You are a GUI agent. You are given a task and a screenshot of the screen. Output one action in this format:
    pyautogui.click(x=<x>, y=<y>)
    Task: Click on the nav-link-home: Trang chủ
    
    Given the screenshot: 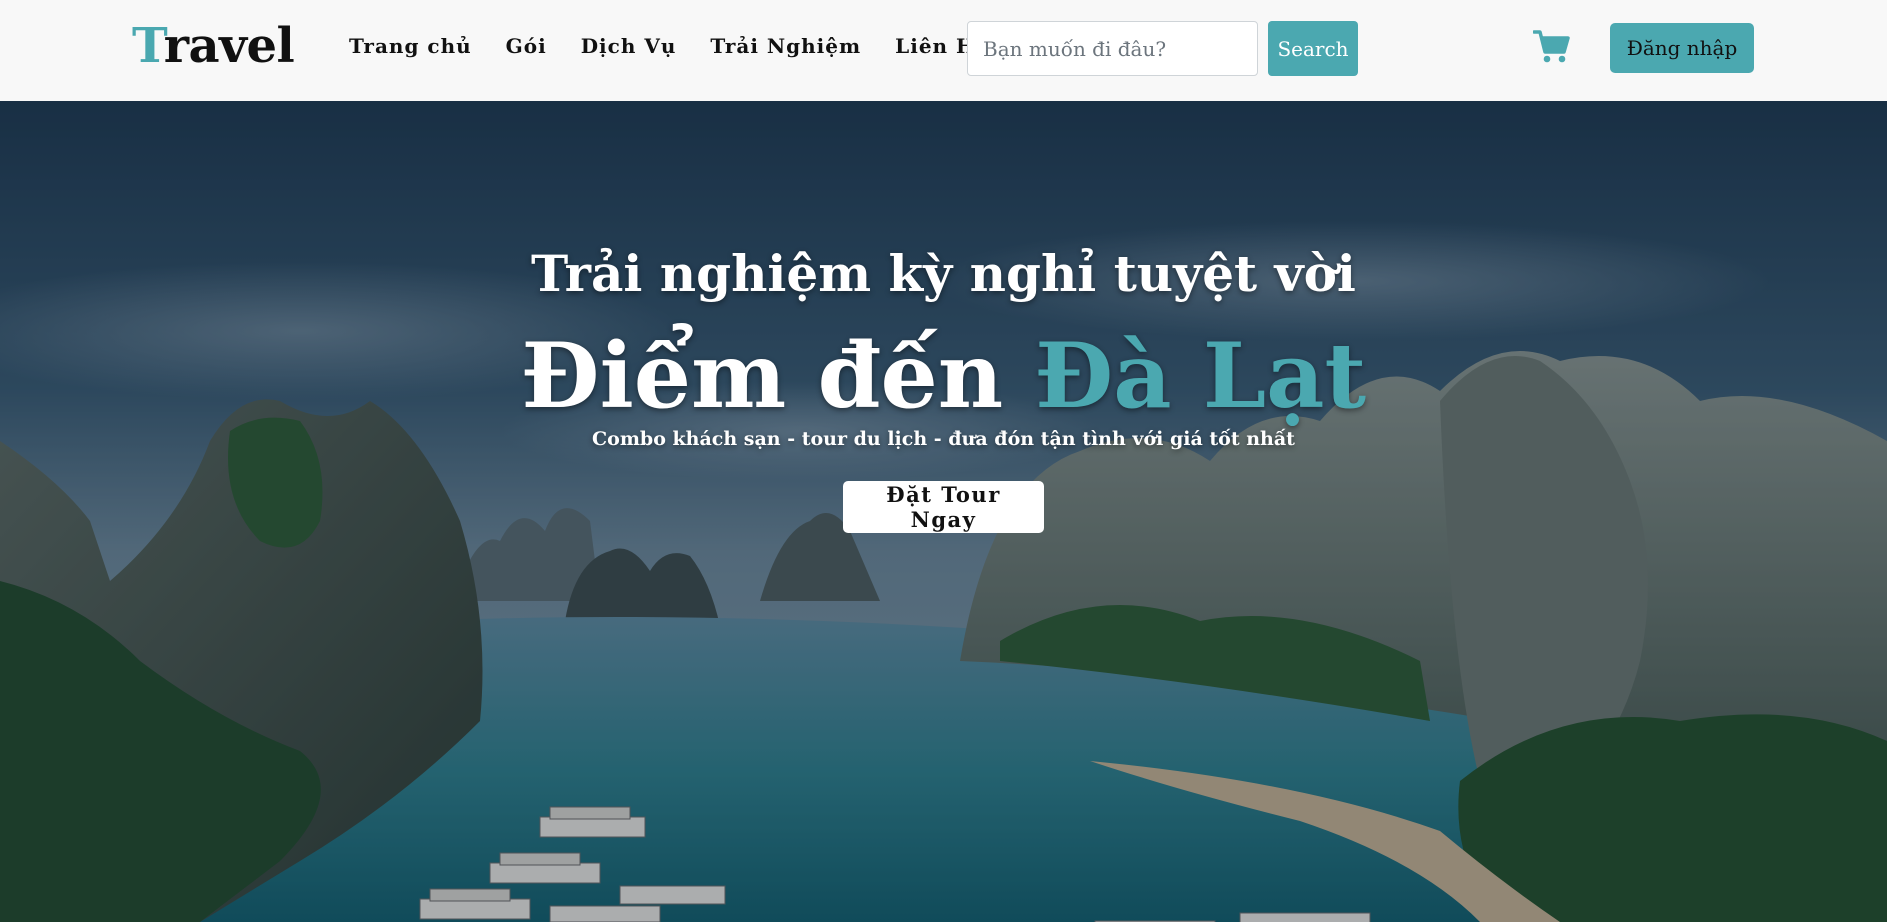 What is the action you would take?
    pyautogui.click(x=410, y=46)
    